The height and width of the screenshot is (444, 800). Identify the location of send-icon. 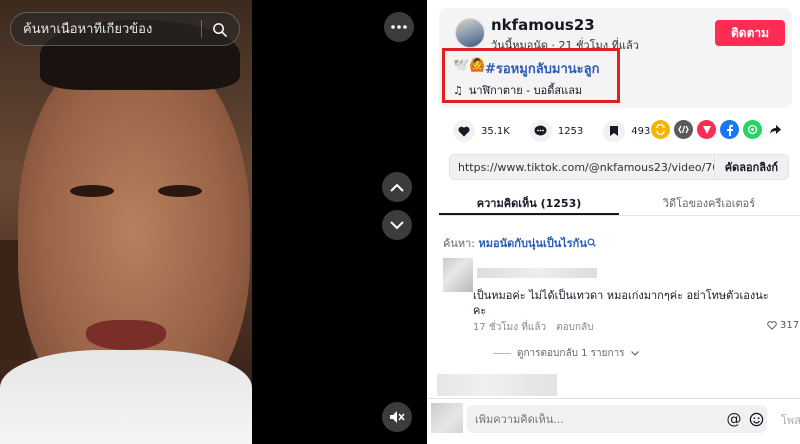
(706, 129).